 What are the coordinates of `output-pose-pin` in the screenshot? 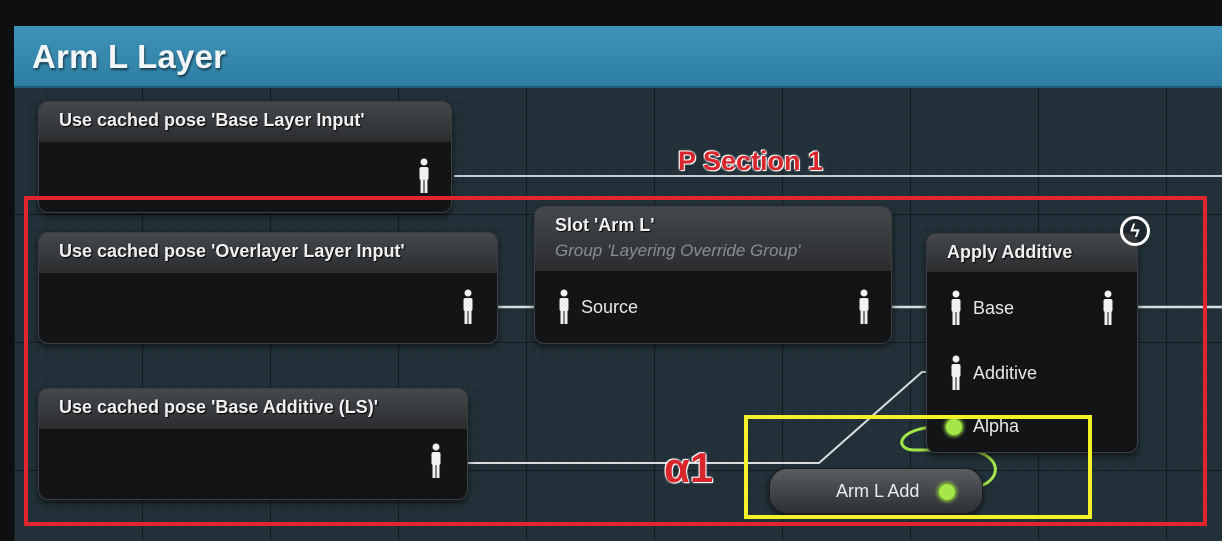 It's located at (424, 176).